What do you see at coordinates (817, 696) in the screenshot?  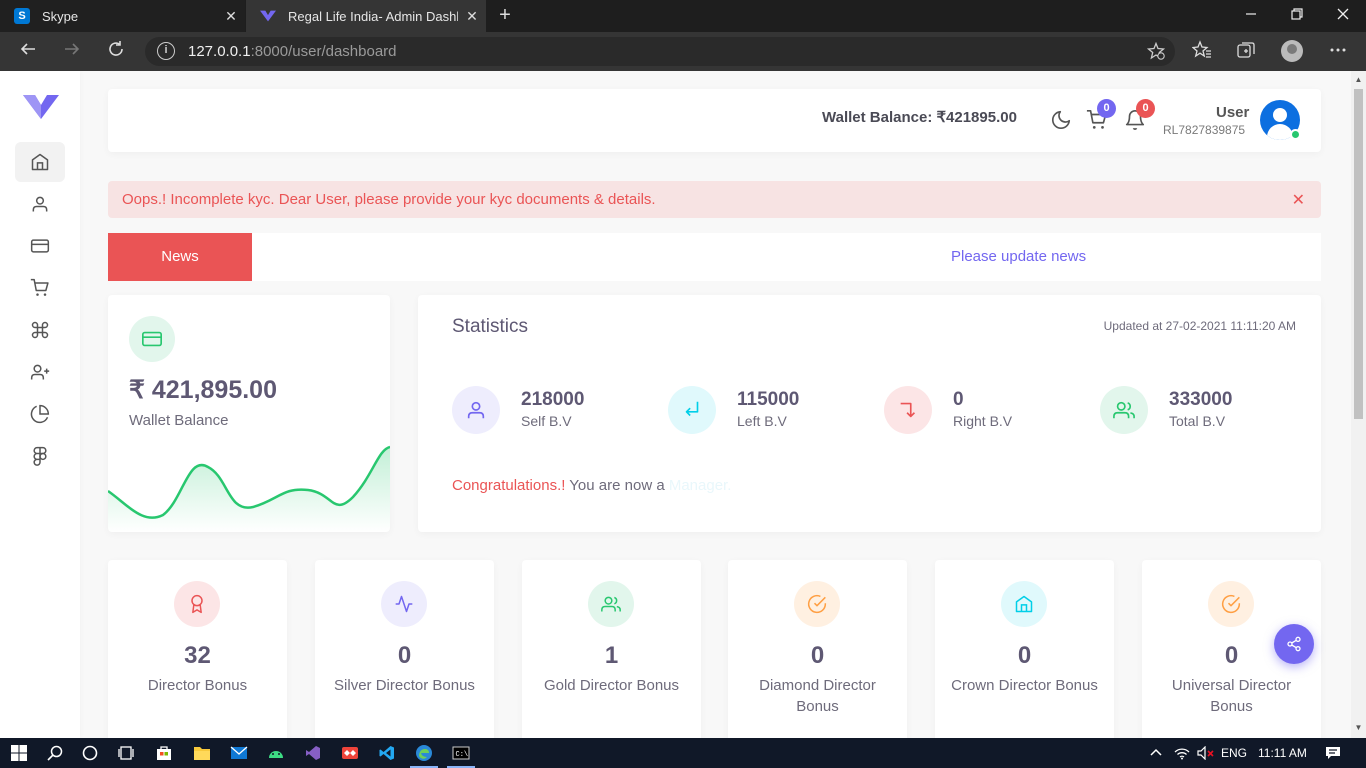 I see `bonus-label: Diamond Director Bonus` at bounding box center [817, 696].